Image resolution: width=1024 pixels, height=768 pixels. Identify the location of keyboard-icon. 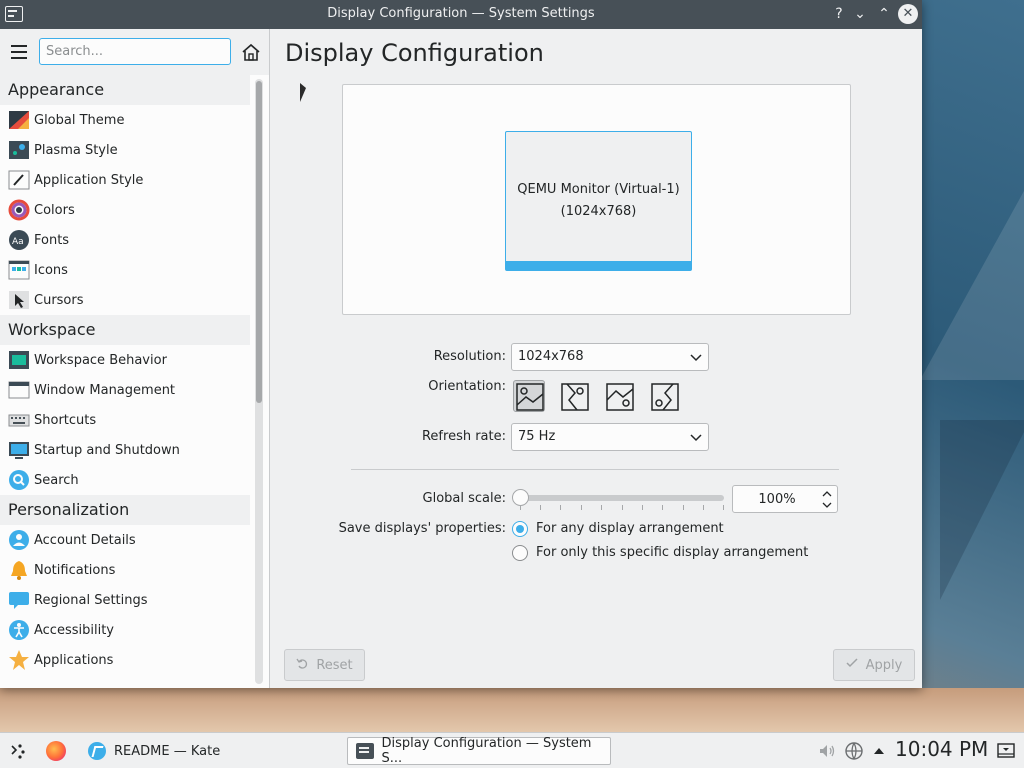
(19, 420).